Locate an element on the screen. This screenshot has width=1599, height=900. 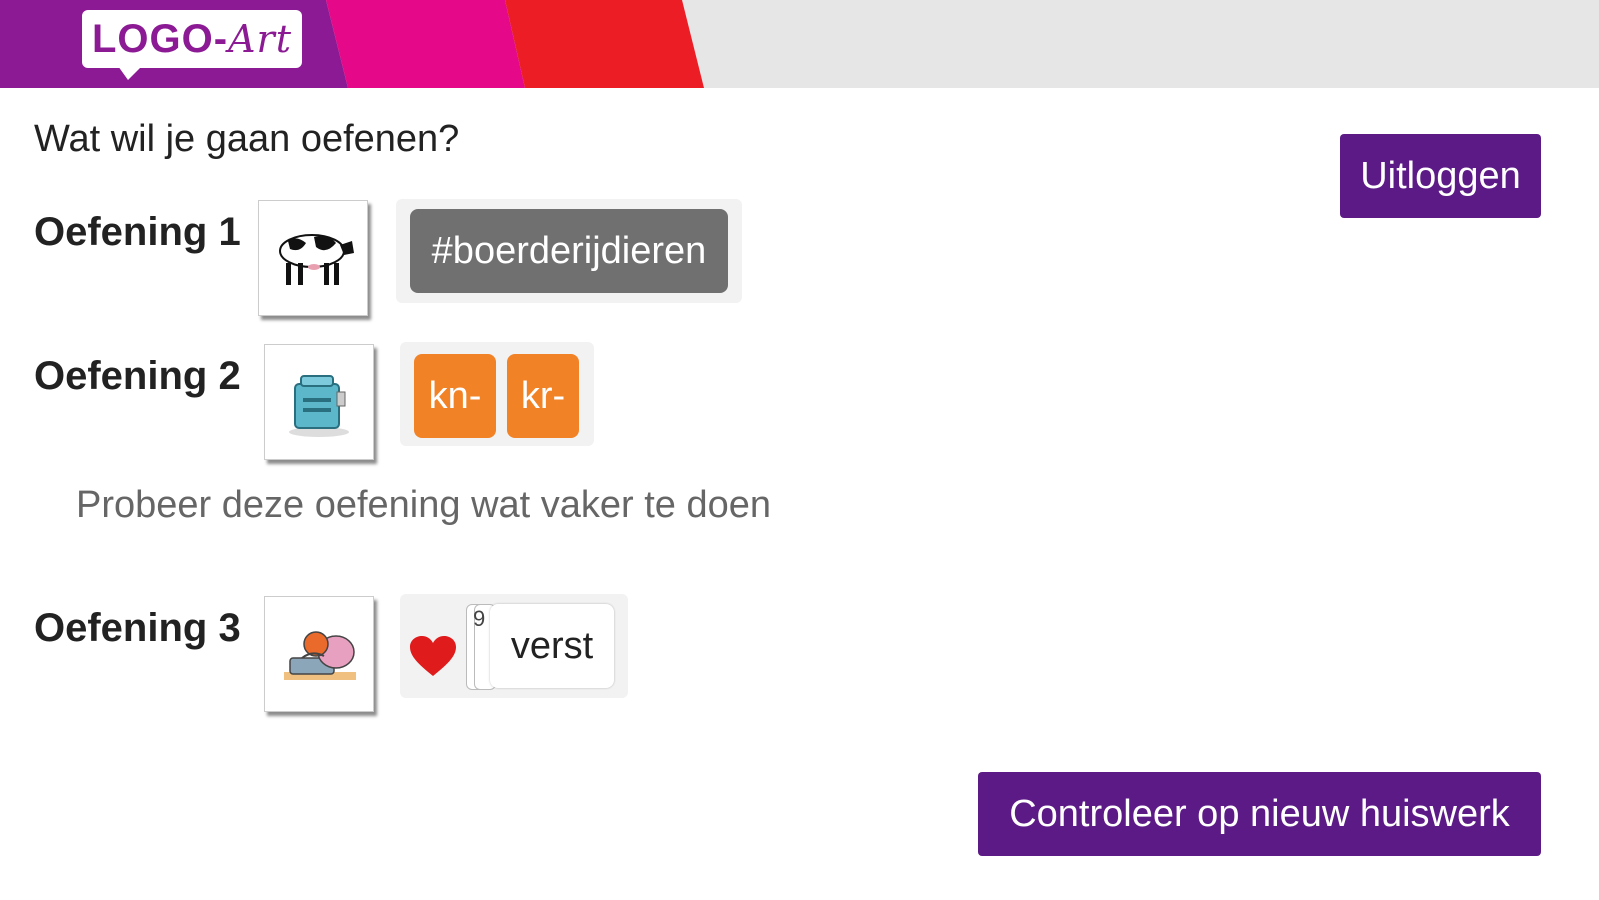
heart-icon is located at coordinates (433, 657).